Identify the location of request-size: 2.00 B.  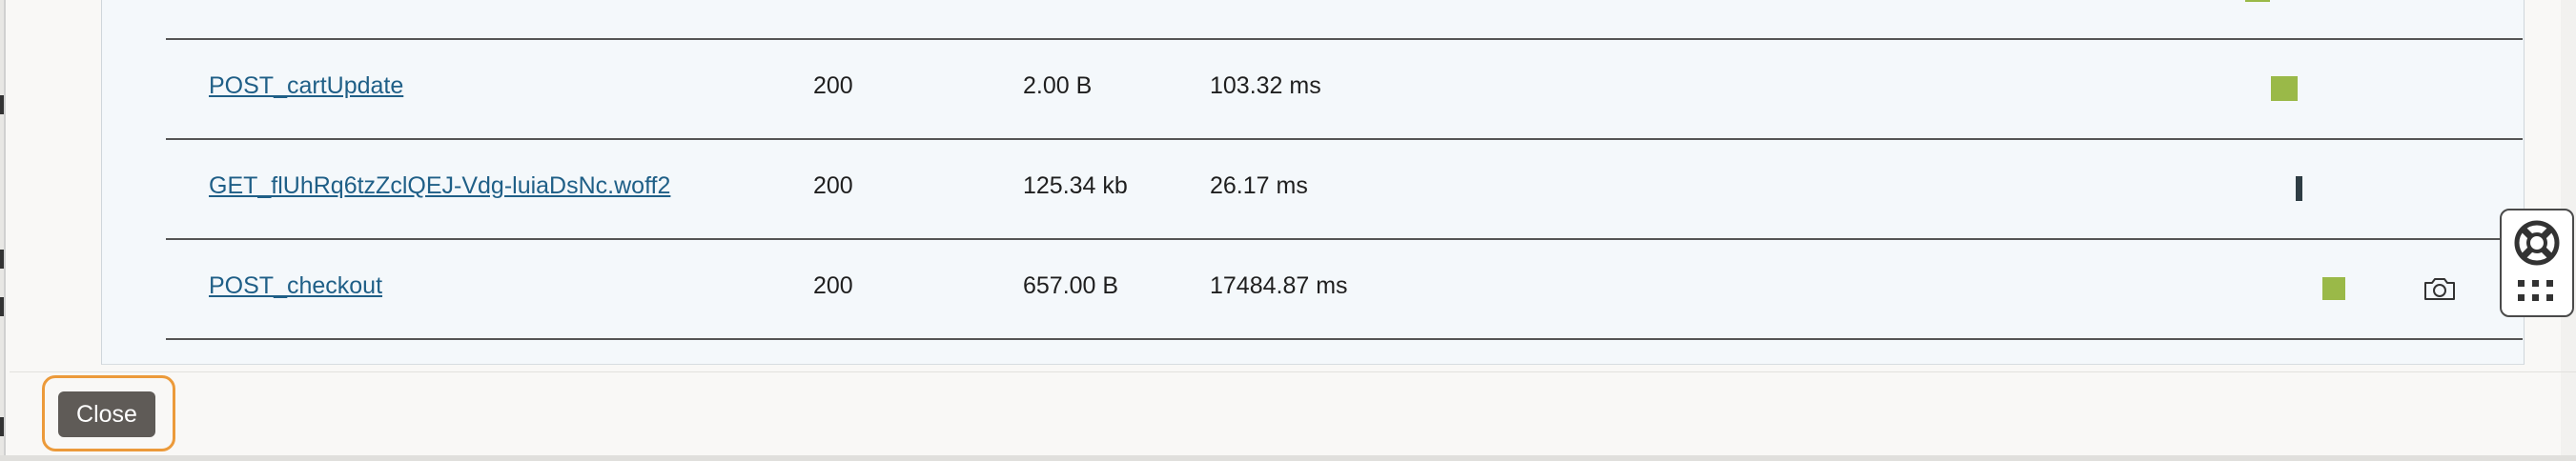
(1058, 85).